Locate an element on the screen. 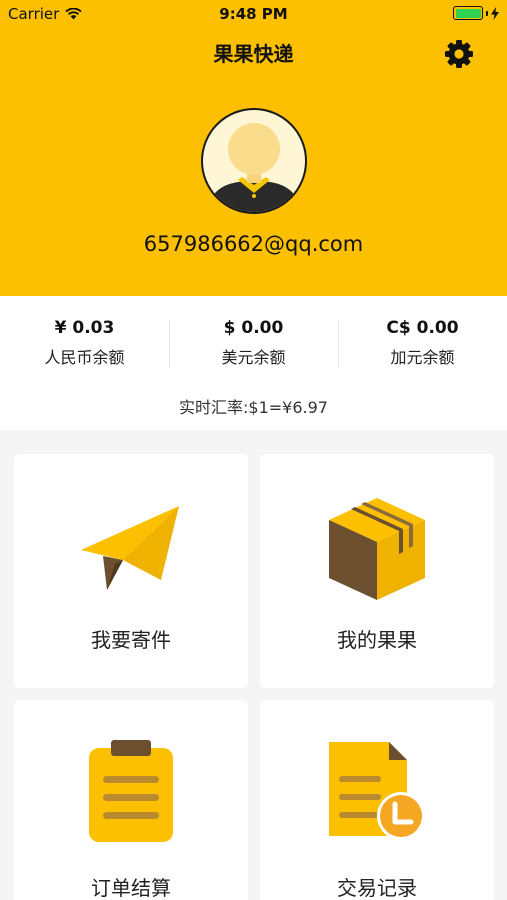  balance-amount: $ 0.00 is located at coordinates (253, 328).